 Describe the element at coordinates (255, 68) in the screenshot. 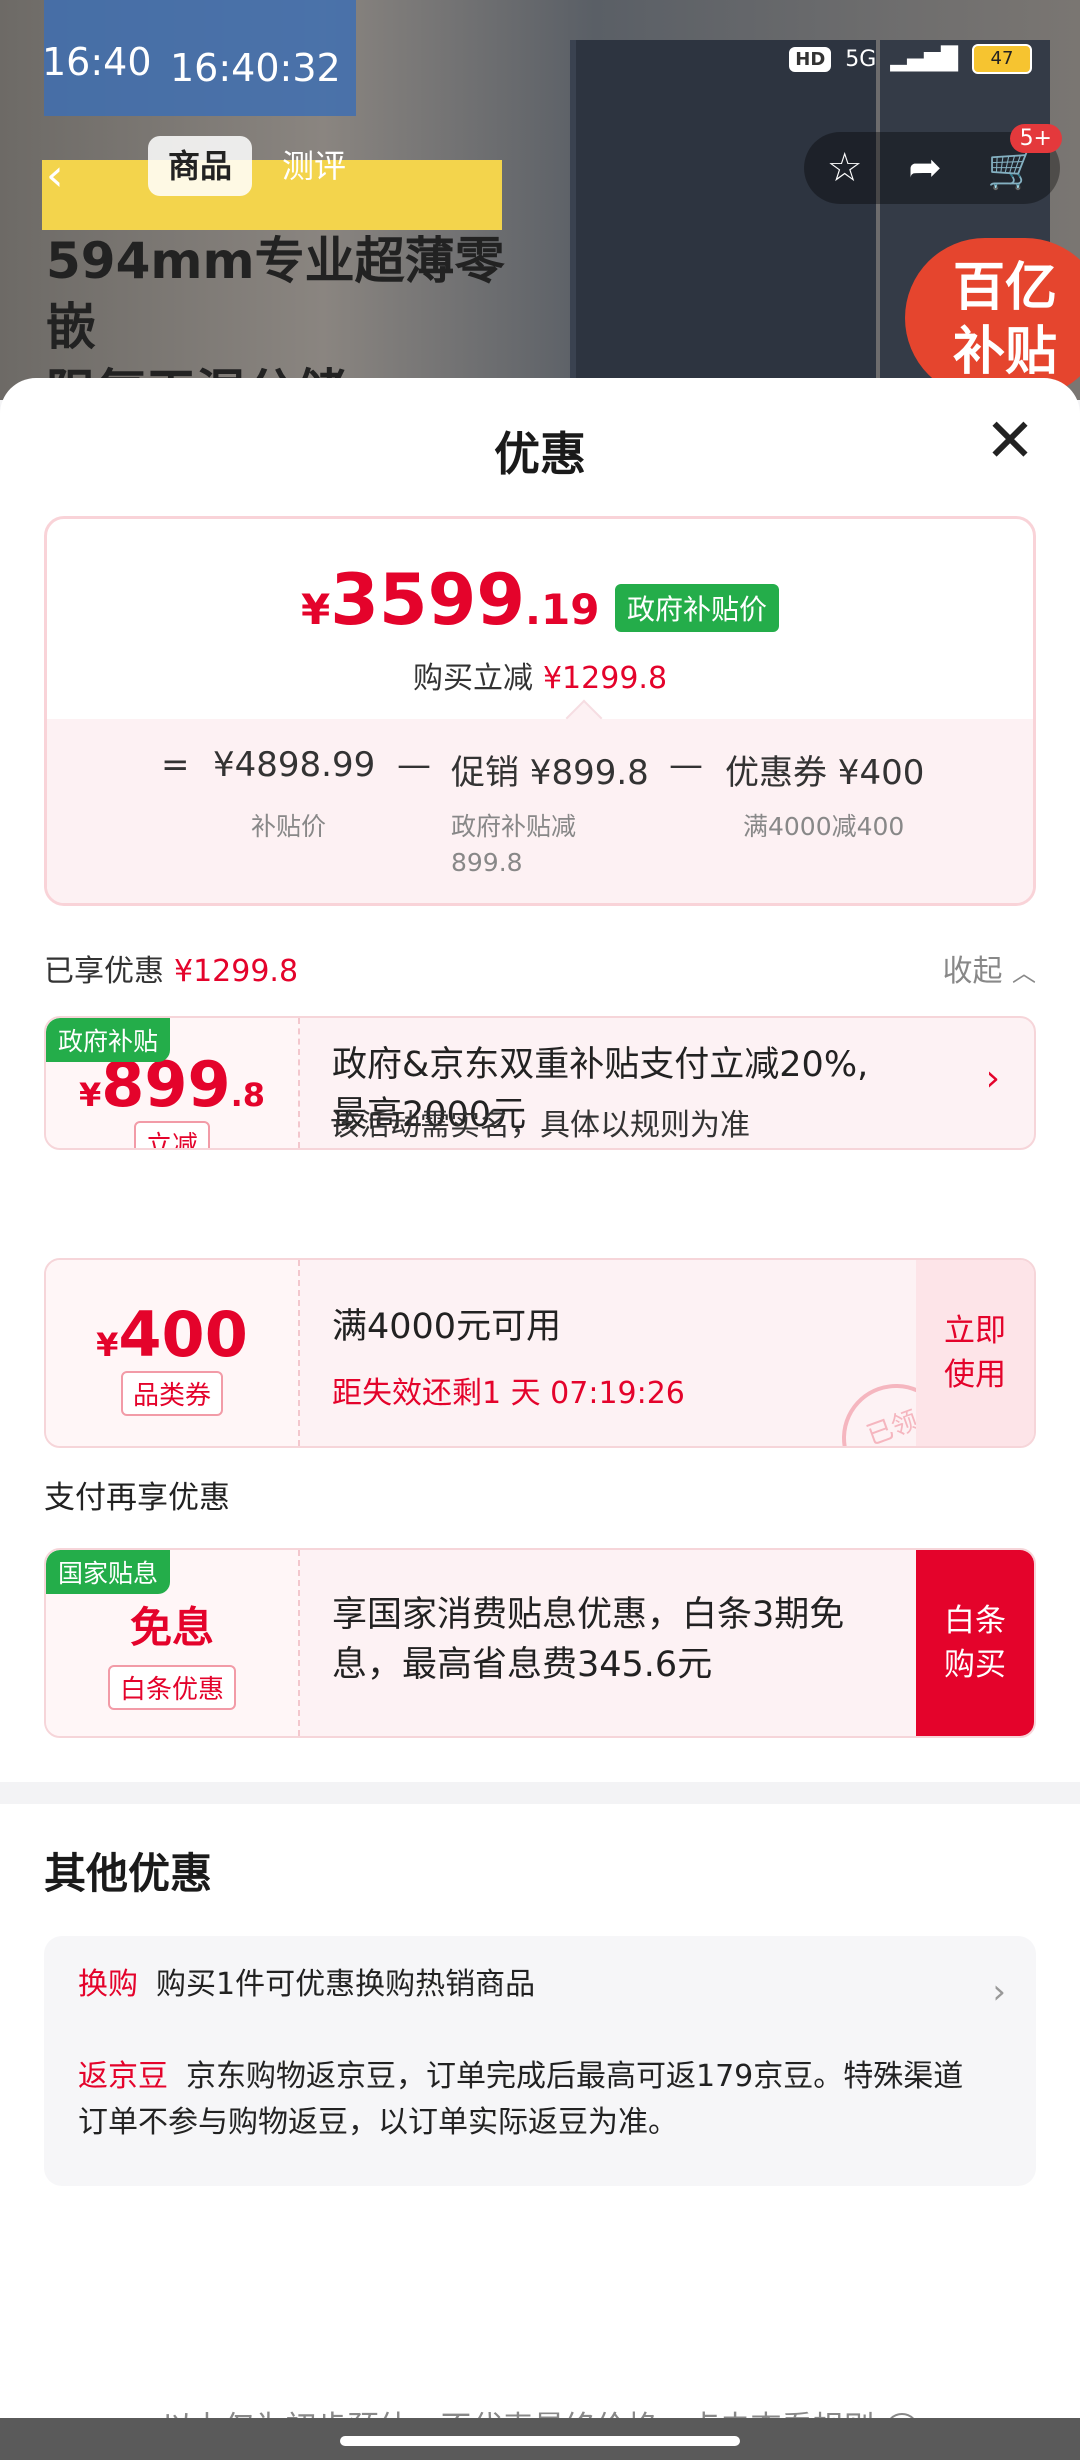

I see `status-time-overlay: 16:40:32` at that location.